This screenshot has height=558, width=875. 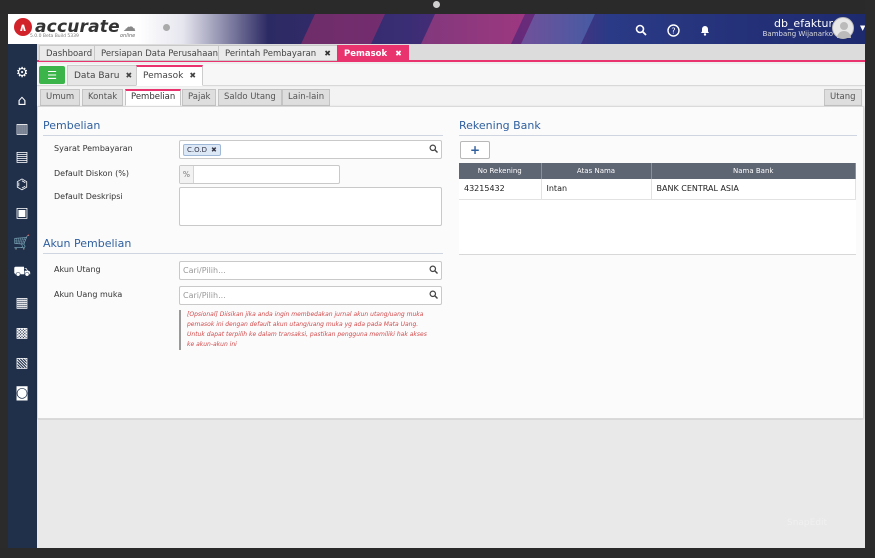 I want to click on table-header-row: No Rekening Atas Nama Nama Bank, so click(x=657, y=171).